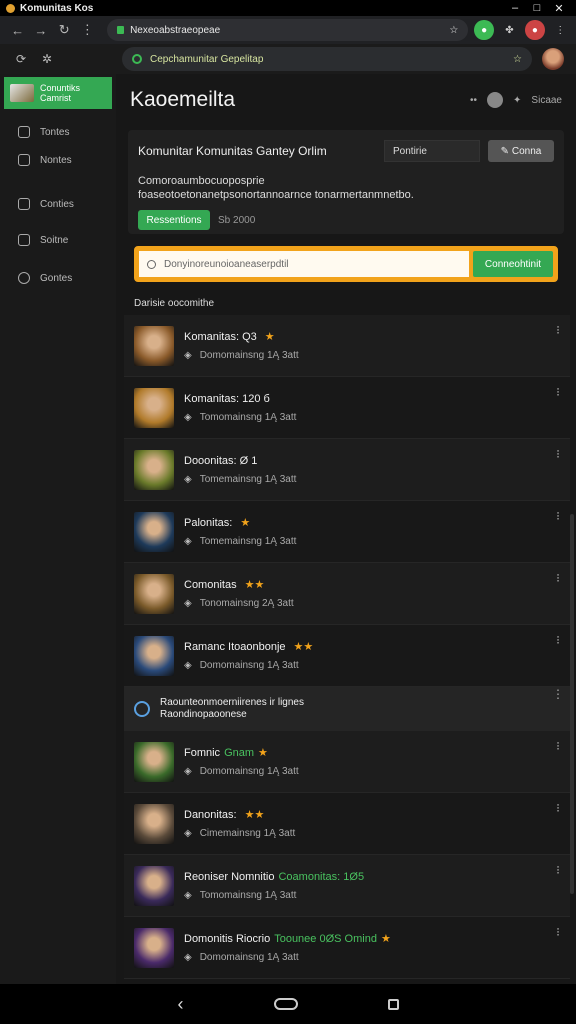  Describe the element at coordinates (246, 603) in the screenshot. I see `community-meta: Tonomainsng 2Ą 3att` at that location.